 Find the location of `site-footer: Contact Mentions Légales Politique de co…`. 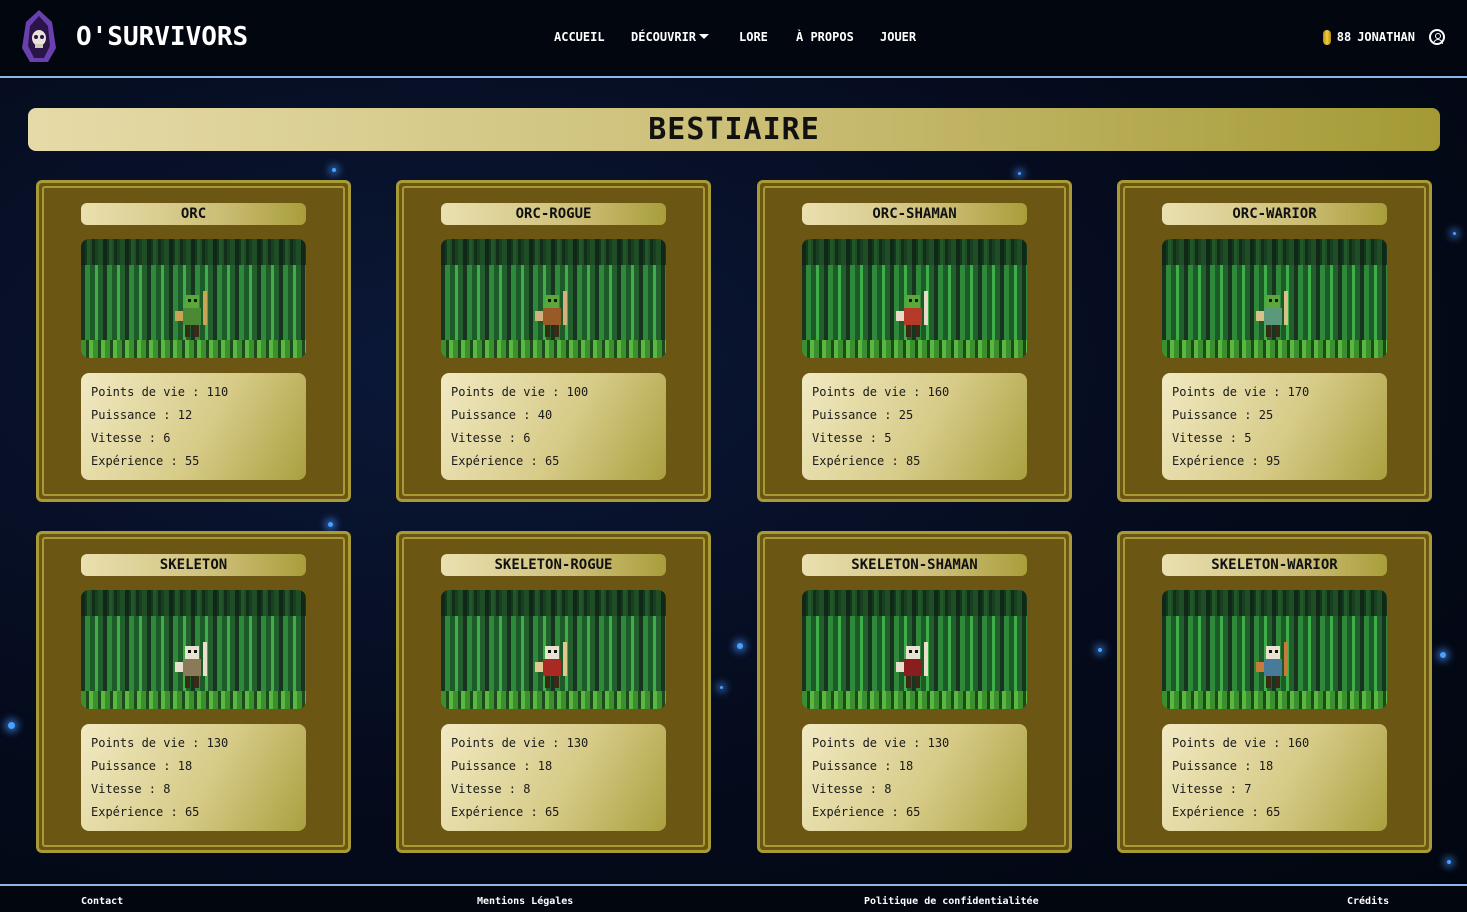

site-footer: Contact Mentions Légales Politique de co… is located at coordinates (733, 898).